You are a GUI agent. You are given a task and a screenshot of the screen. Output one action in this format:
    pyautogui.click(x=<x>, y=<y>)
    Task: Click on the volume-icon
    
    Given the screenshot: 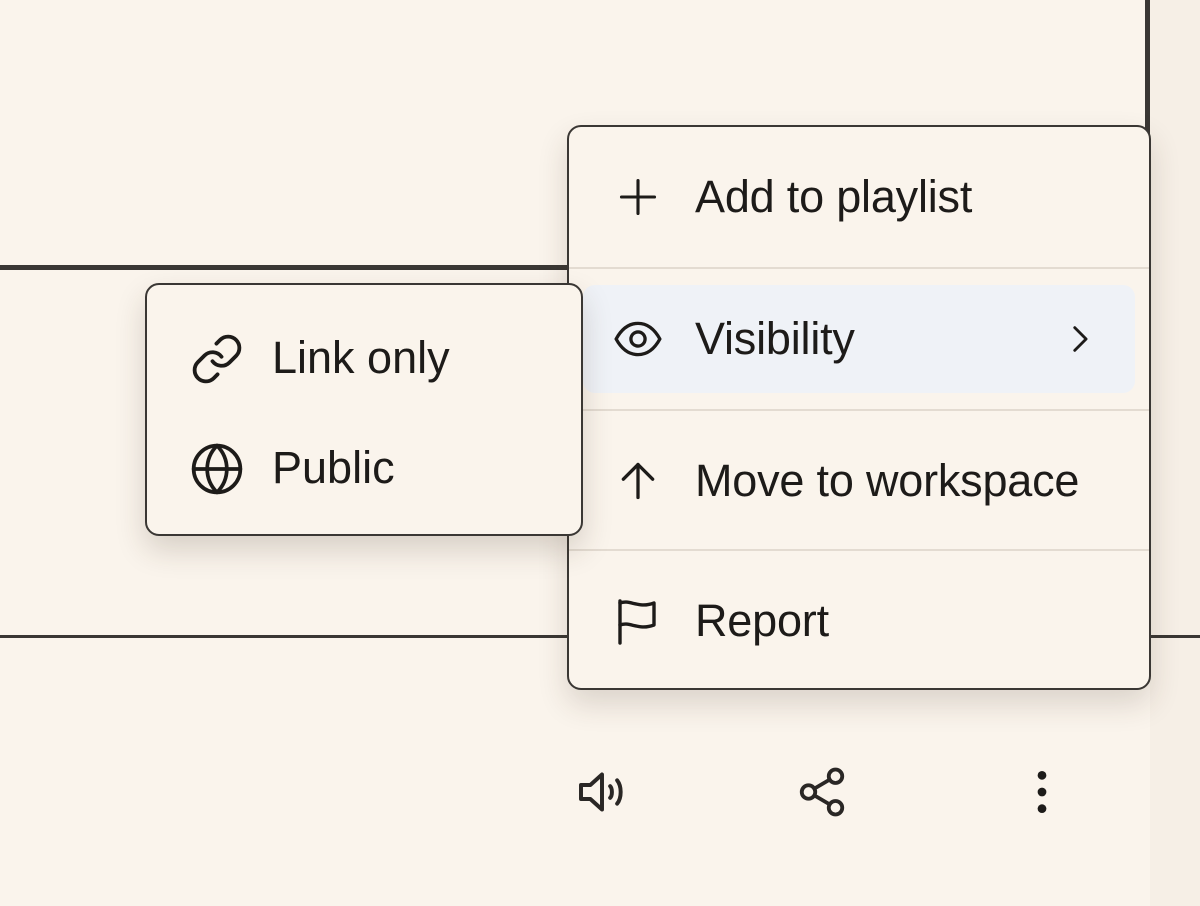 What is the action you would take?
    pyautogui.click(x=602, y=792)
    